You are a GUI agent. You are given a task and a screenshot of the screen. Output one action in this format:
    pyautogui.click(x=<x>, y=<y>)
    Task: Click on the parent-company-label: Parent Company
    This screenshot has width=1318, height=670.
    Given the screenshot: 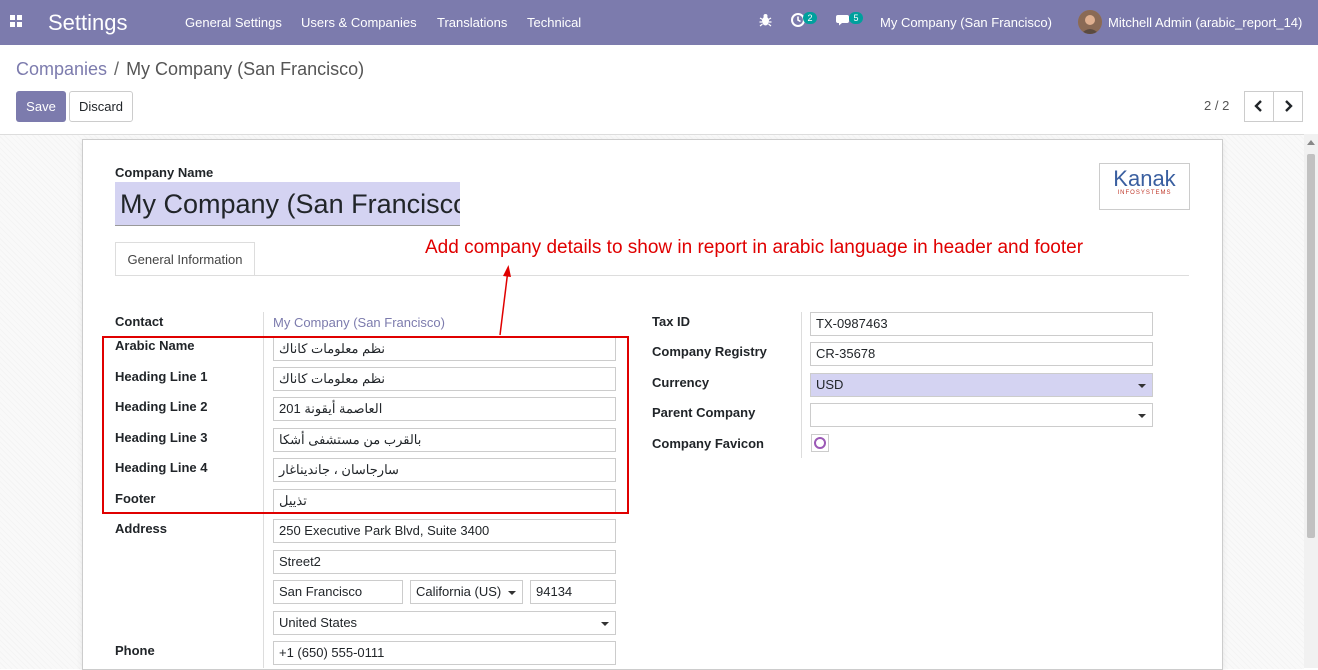 What is the action you would take?
    pyautogui.click(x=704, y=412)
    